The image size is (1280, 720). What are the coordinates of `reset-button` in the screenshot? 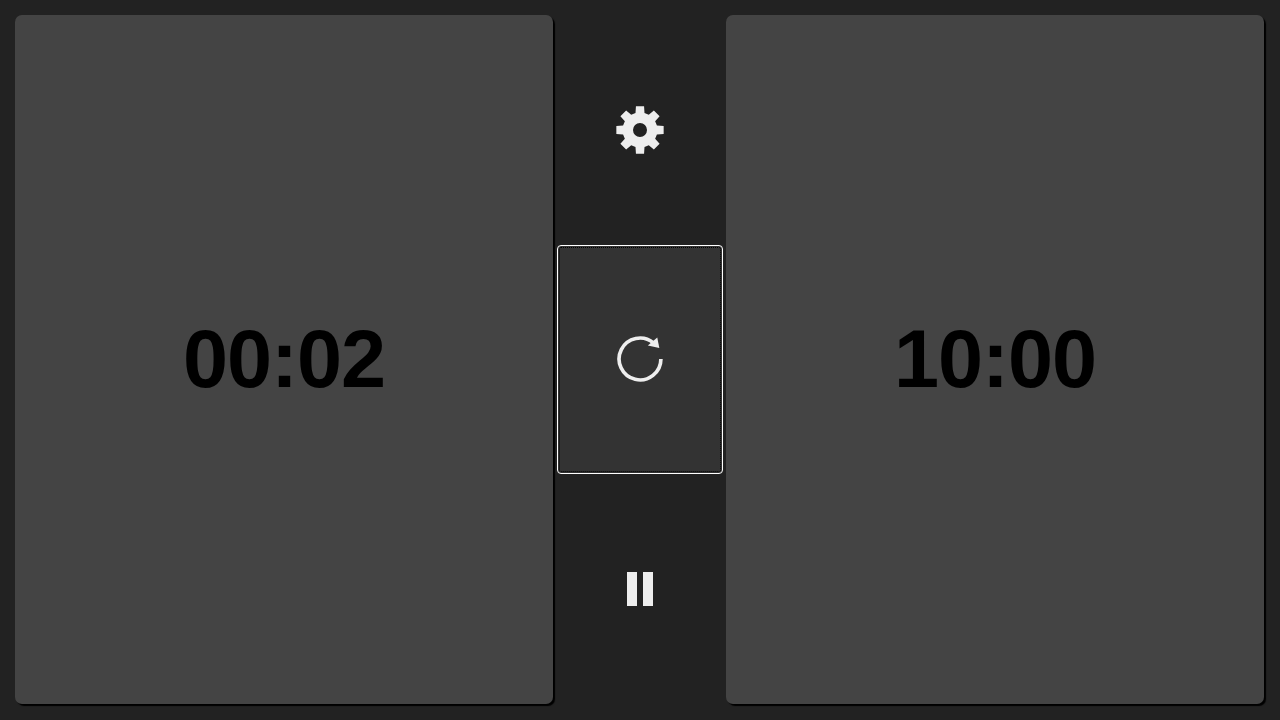 It's located at (639, 359).